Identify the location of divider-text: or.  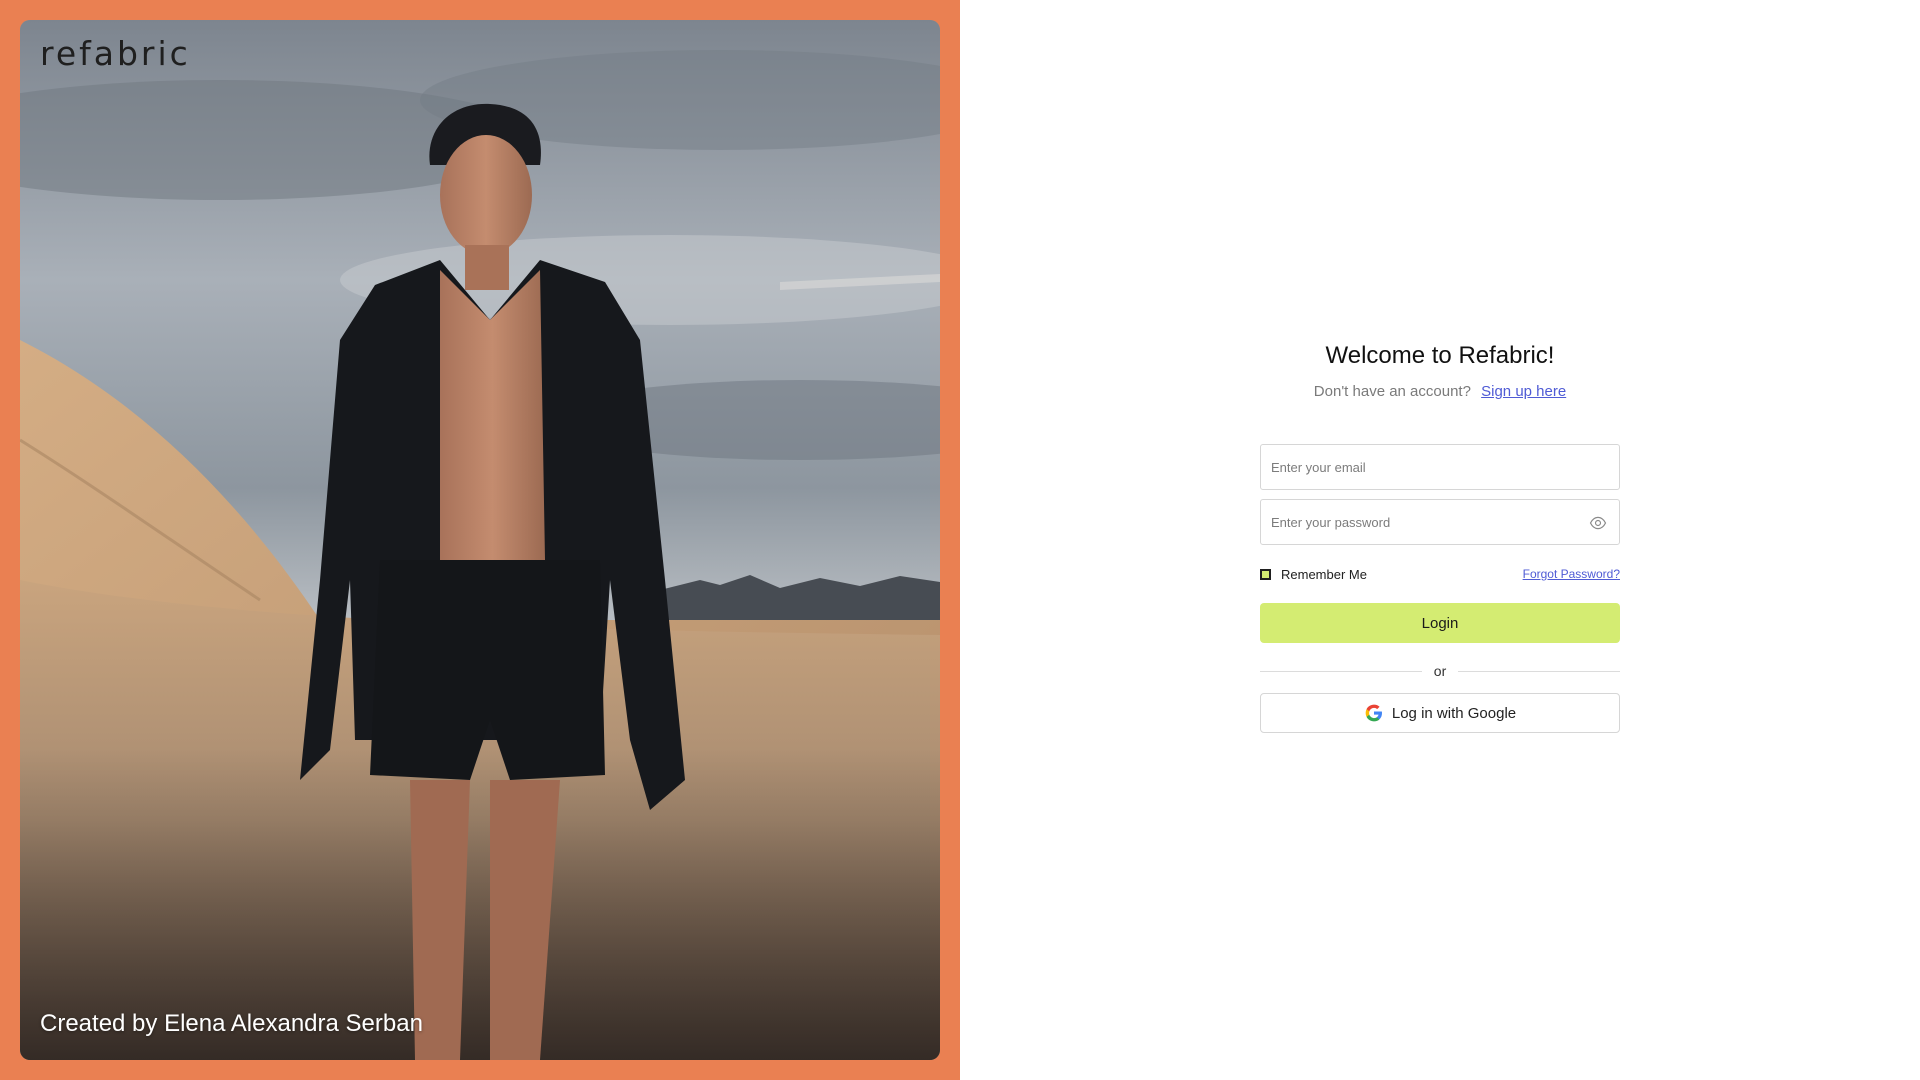
(1440, 671).